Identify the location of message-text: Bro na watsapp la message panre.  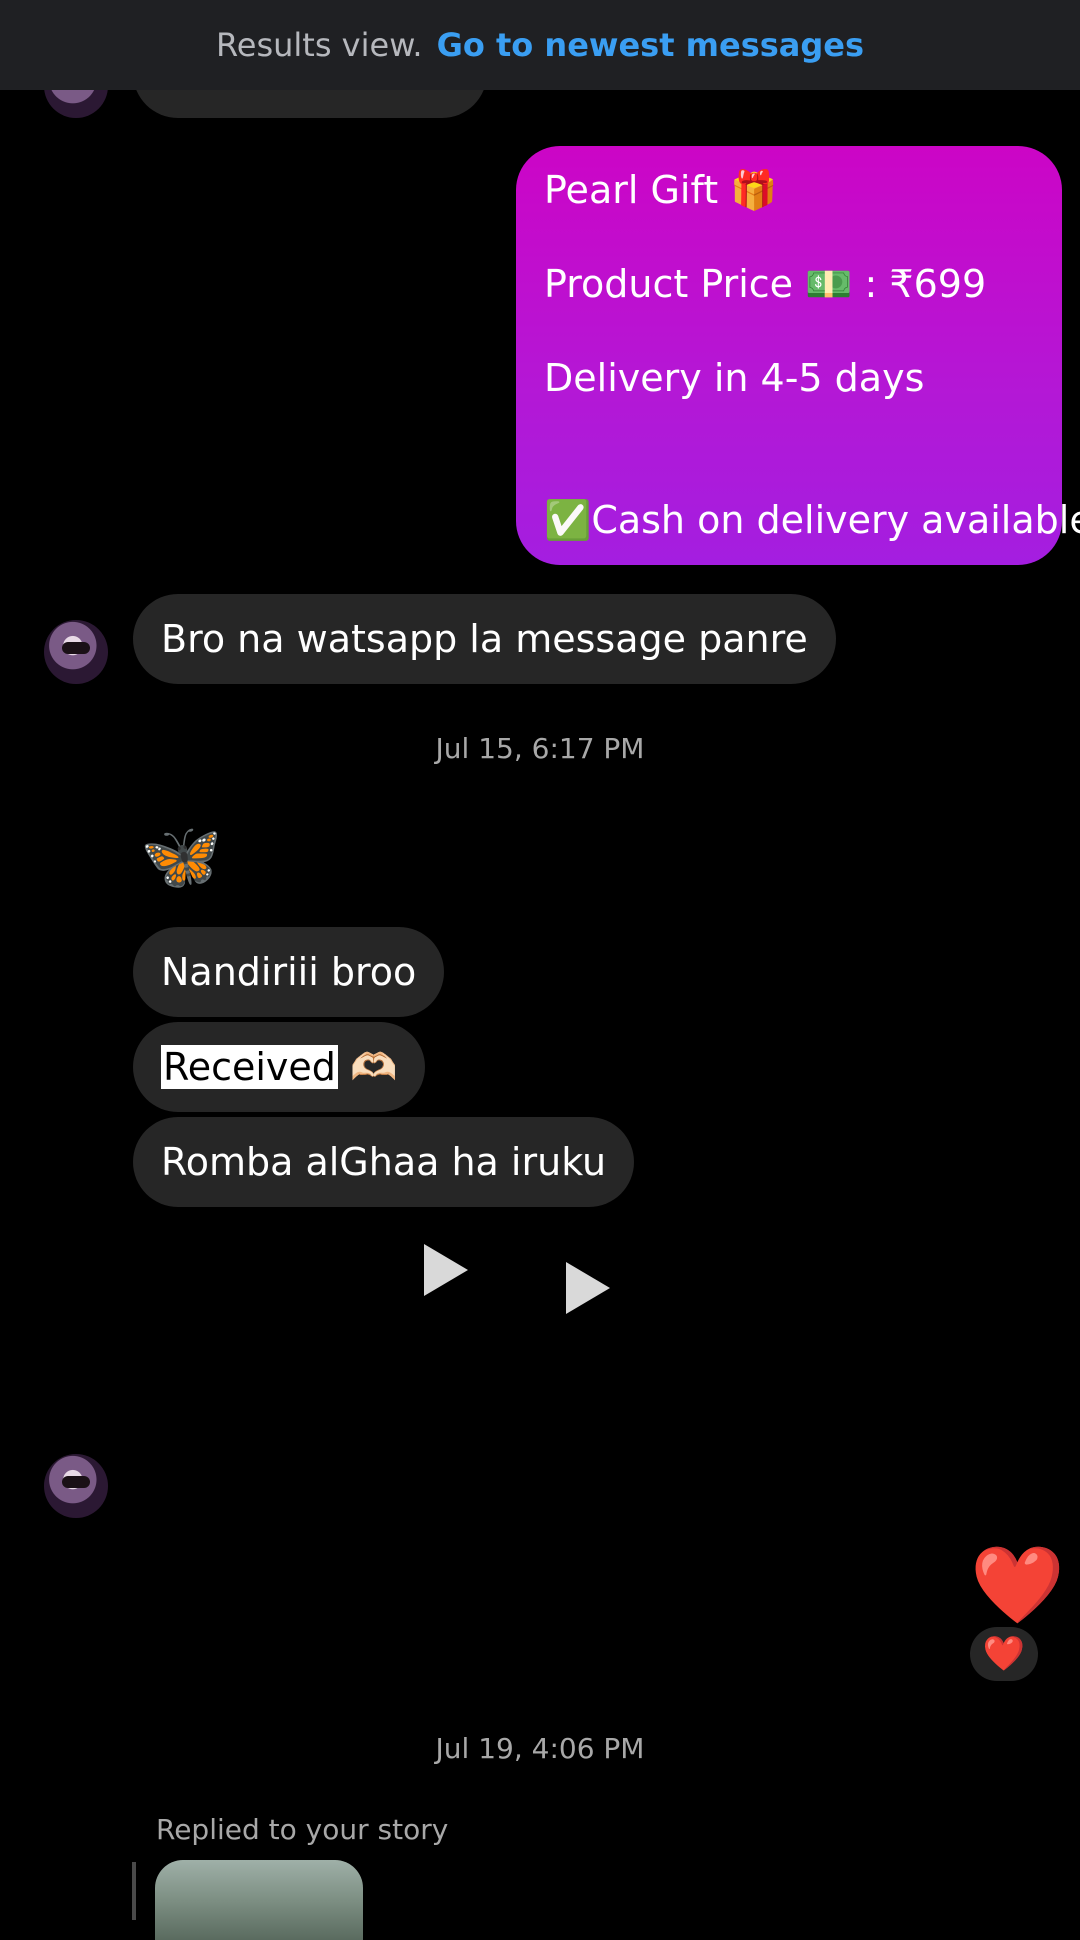
(484, 639).